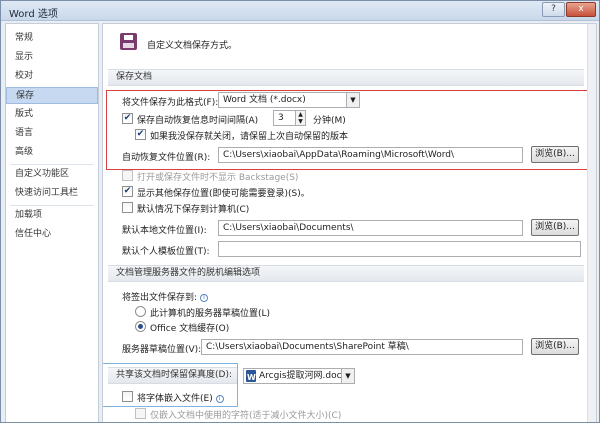 Image resolution: width=600 pixels, height=423 pixels. What do you see at coordinates (289, 118) in the screenshot?
I see `autorecover-minutes-spinner: 3 ▲ ▼` at bounding box center [289, 118].